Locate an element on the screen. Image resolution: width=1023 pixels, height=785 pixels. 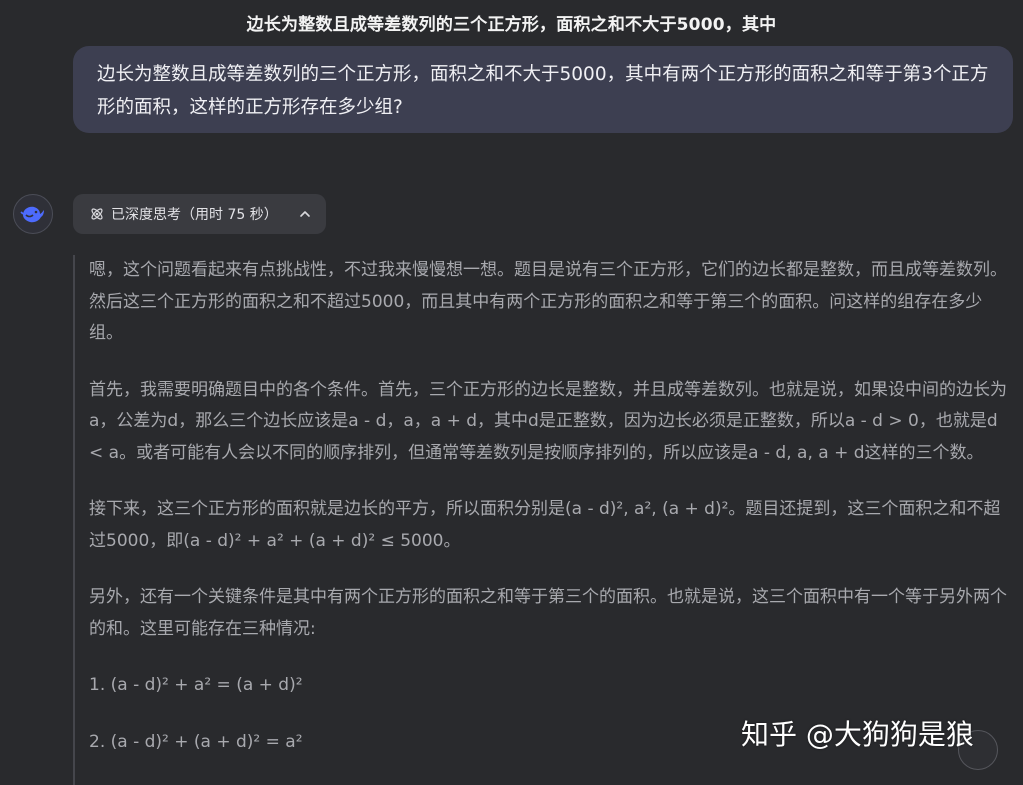
deep-thinking-label: 已深度思考（用时 75 秒） is located at coordinates (194, 215).